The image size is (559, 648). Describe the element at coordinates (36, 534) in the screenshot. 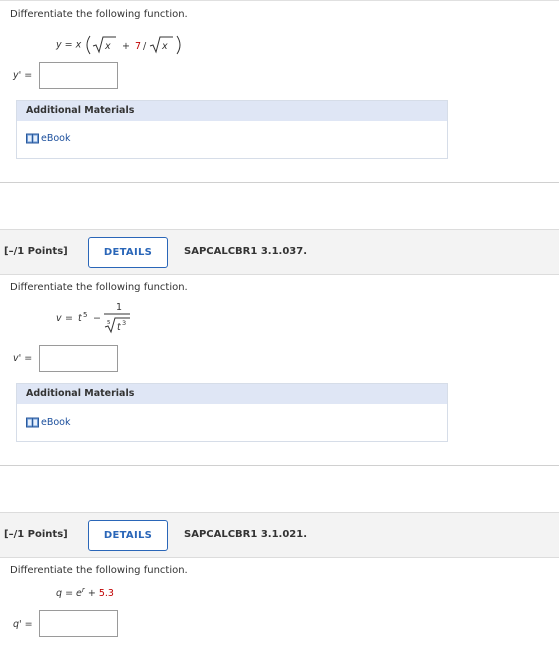

I see `question-3-points: [–/1 Points]` at that location.